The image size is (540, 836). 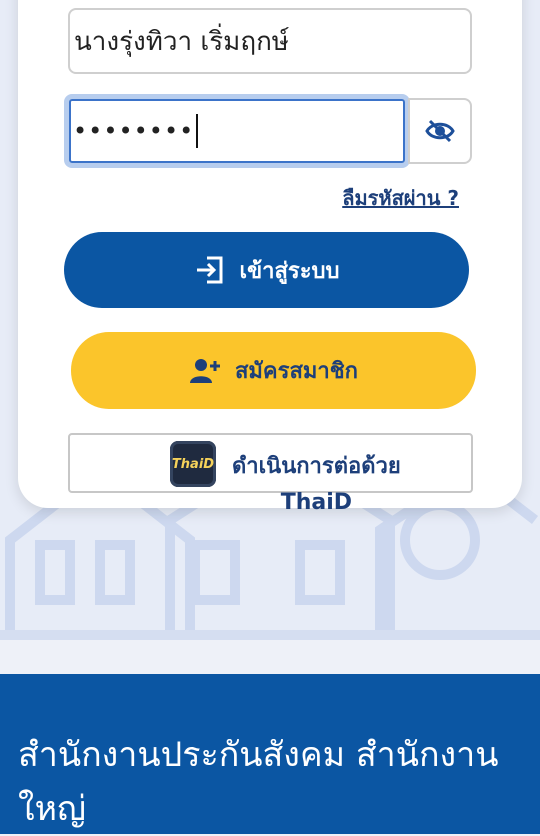 I want to click on sign-in-icon, so click(x=210, y=270).